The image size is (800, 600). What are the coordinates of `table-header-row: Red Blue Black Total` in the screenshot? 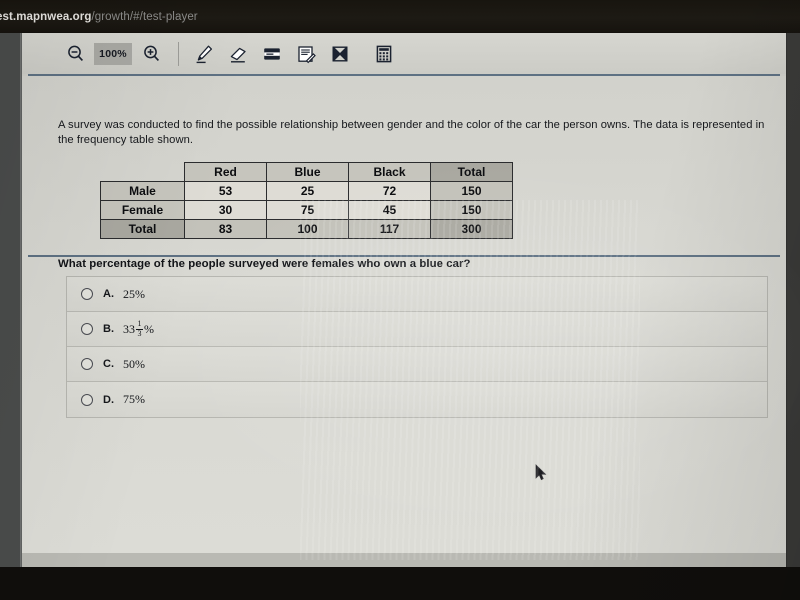 It's located at (307, 172).